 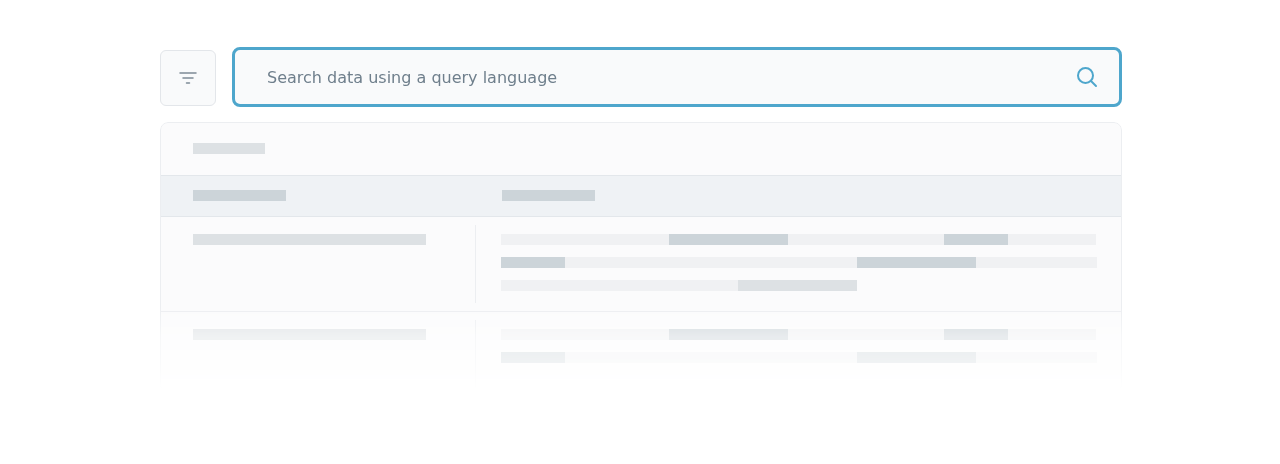 I want to click on filter-icon, so click(x=188, y=78).